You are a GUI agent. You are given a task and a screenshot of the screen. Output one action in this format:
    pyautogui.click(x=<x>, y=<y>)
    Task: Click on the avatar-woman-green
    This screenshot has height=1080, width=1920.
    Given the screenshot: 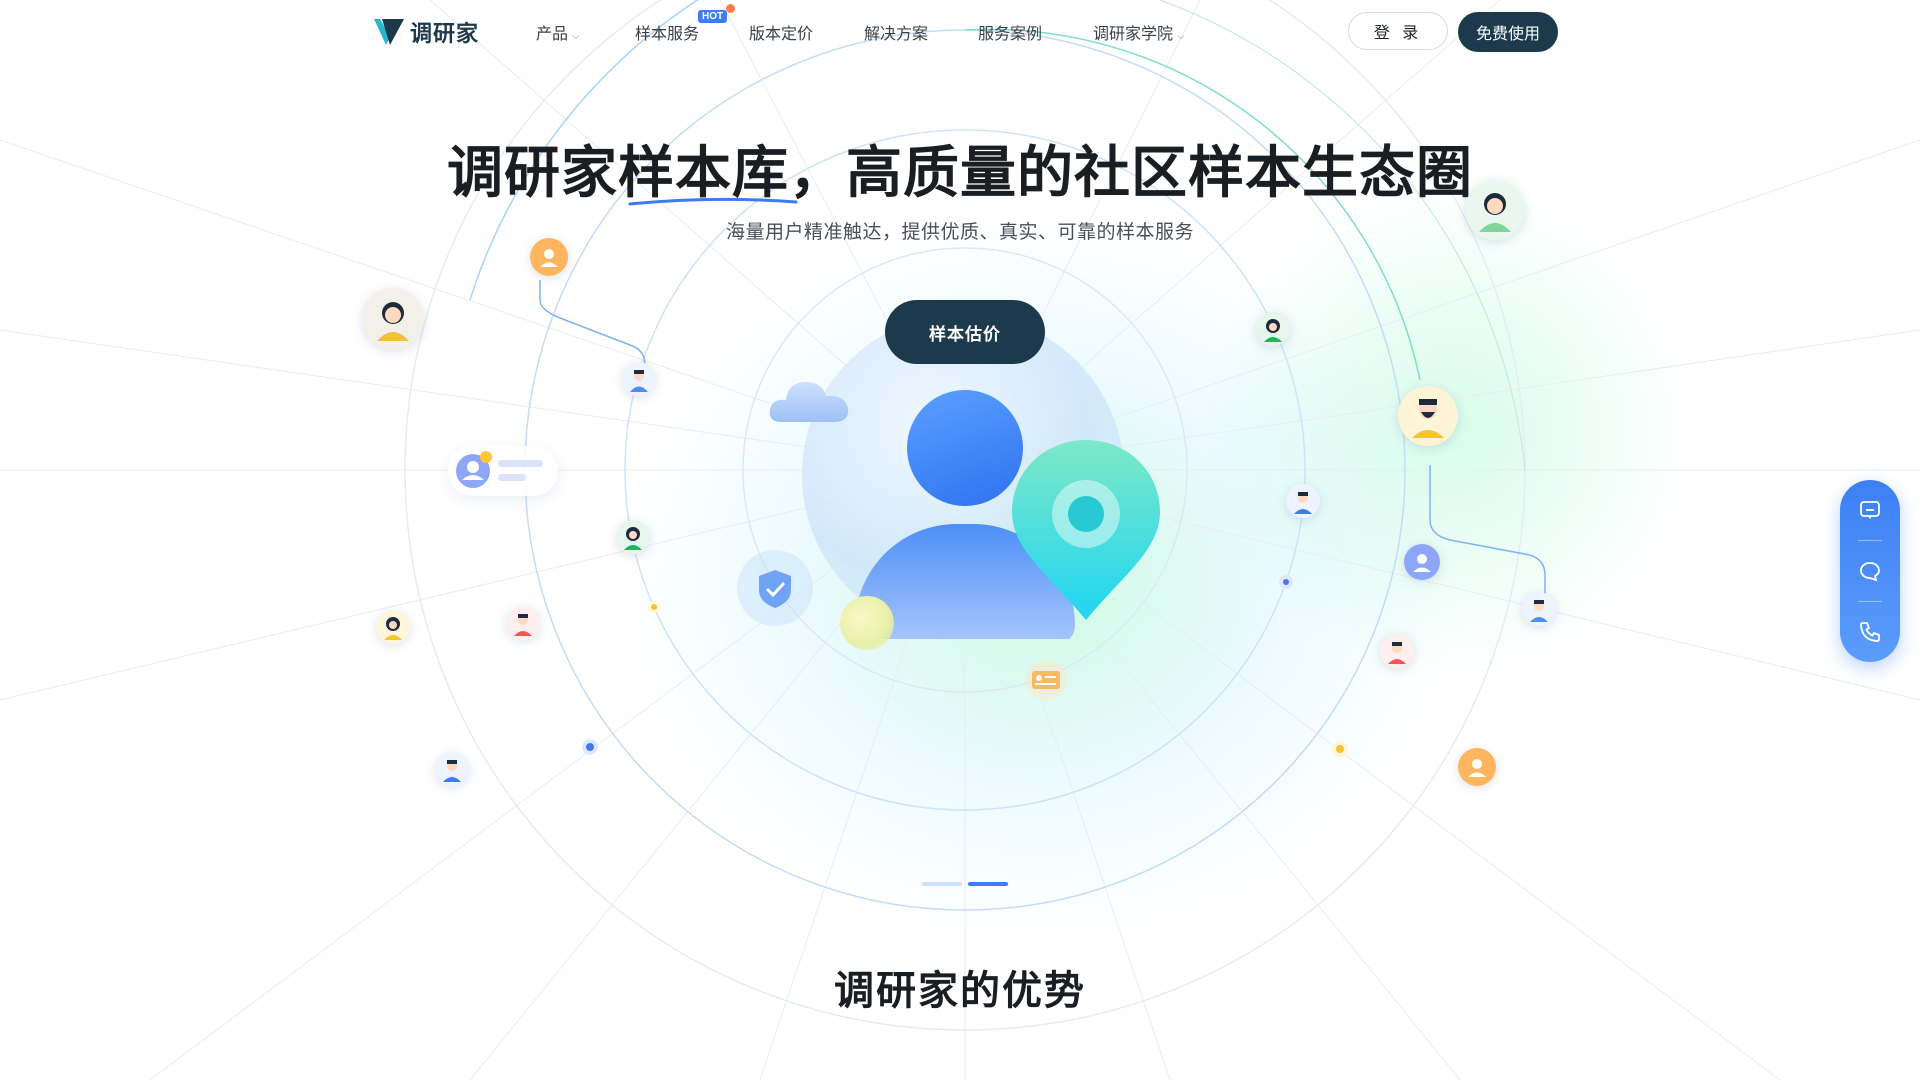 What is the action you would take?
    pyautogui.click(x=633, y=537)
    